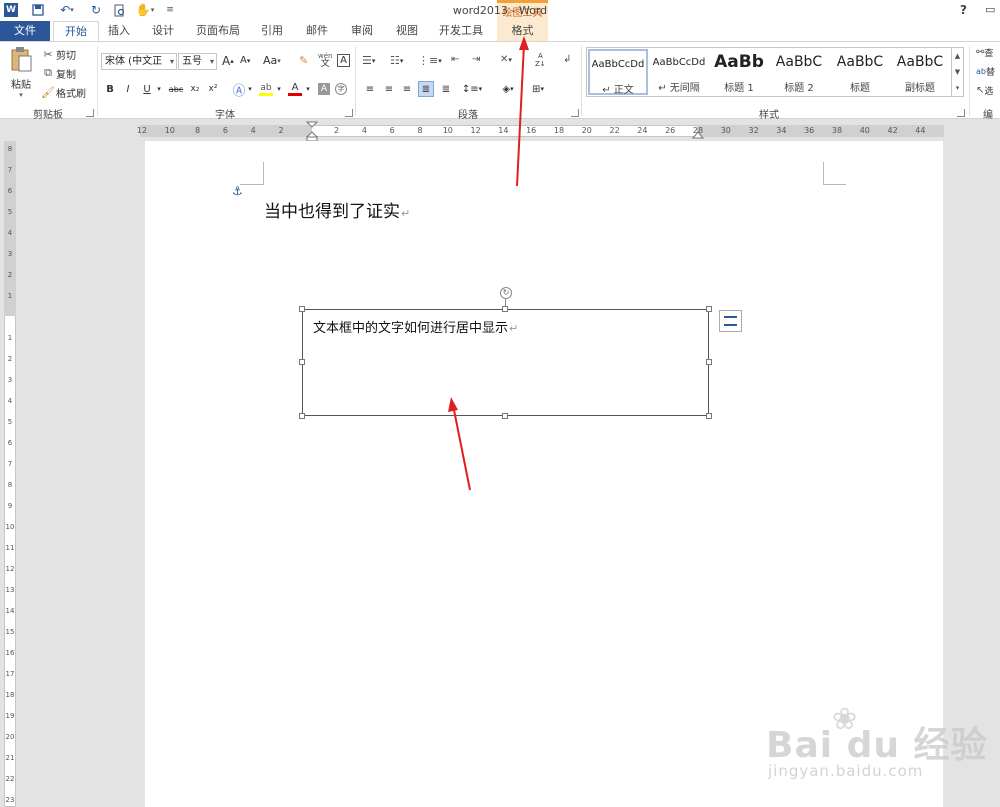  What do you see at coordinates (455, 59) in the screenshot?
I see `decrease-indent-icon: ⇤` at bounding box center [455, 59].